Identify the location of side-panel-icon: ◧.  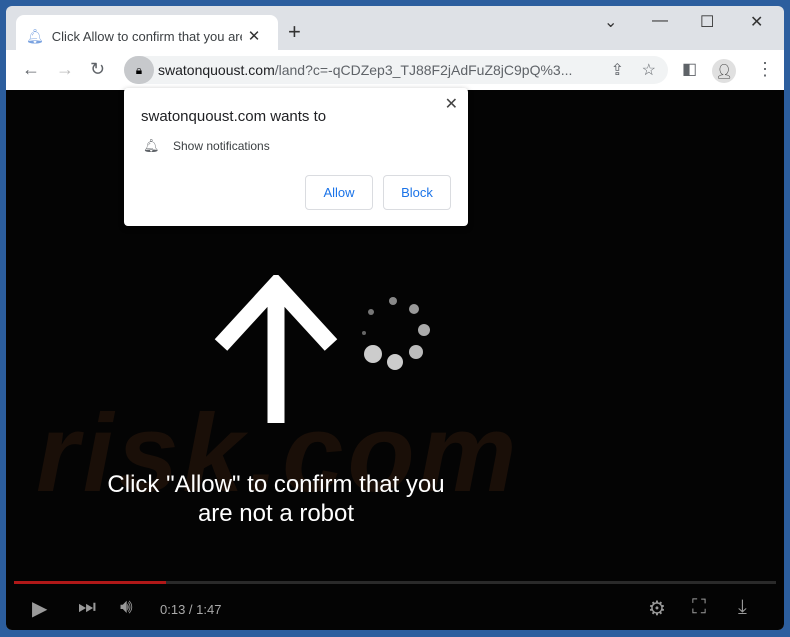
(689, 69).